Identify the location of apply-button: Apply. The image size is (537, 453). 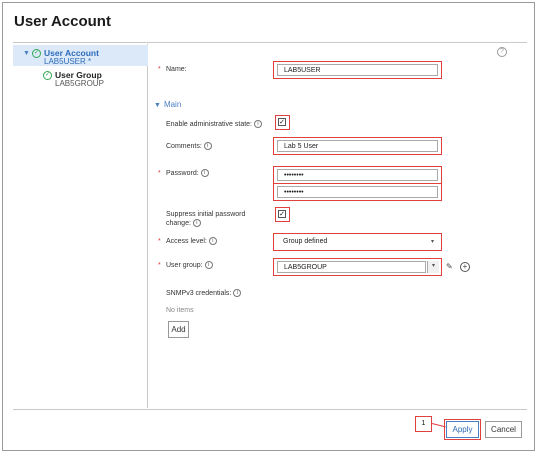
(462, 429).